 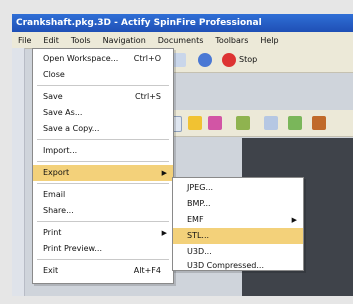 I want to click on menu-item: Open Workspace... Ctrl+O, so click(x=103, y=59).